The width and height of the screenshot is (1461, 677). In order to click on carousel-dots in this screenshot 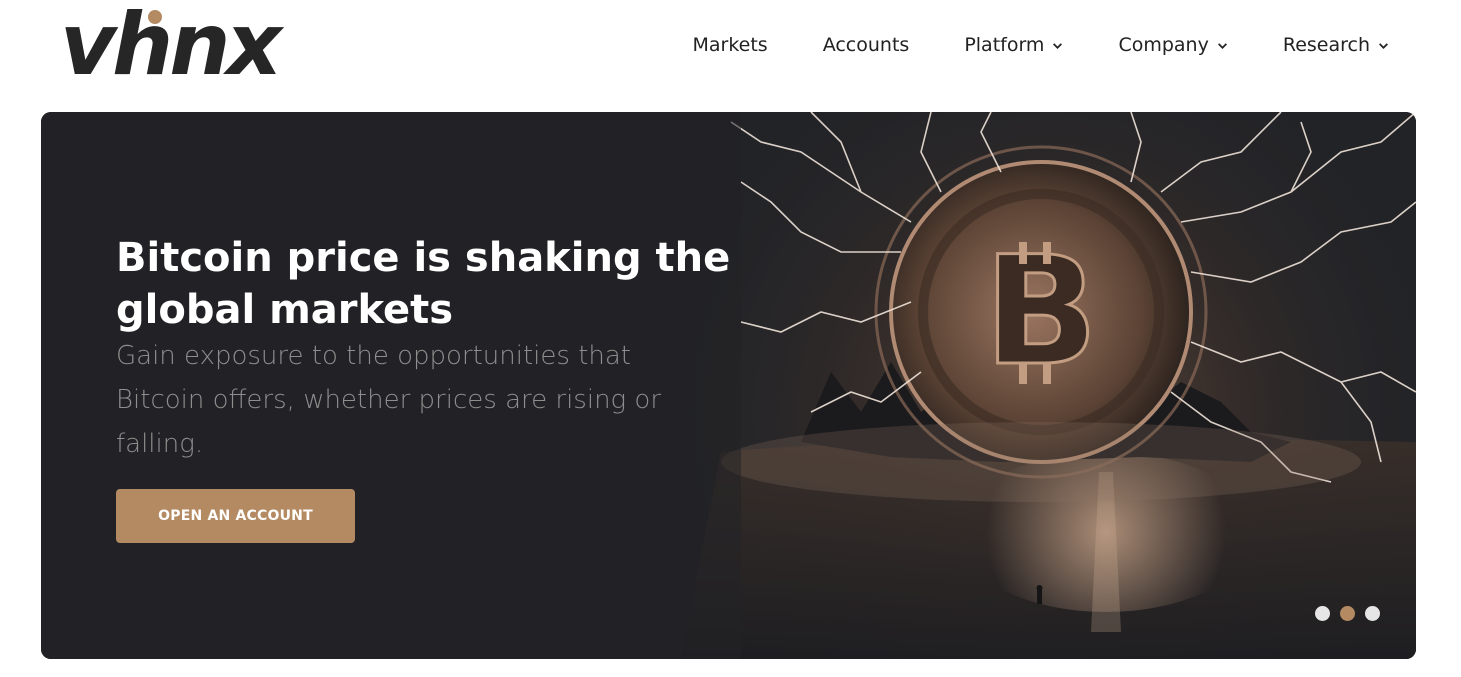, I will do `click(1347, 613)`.